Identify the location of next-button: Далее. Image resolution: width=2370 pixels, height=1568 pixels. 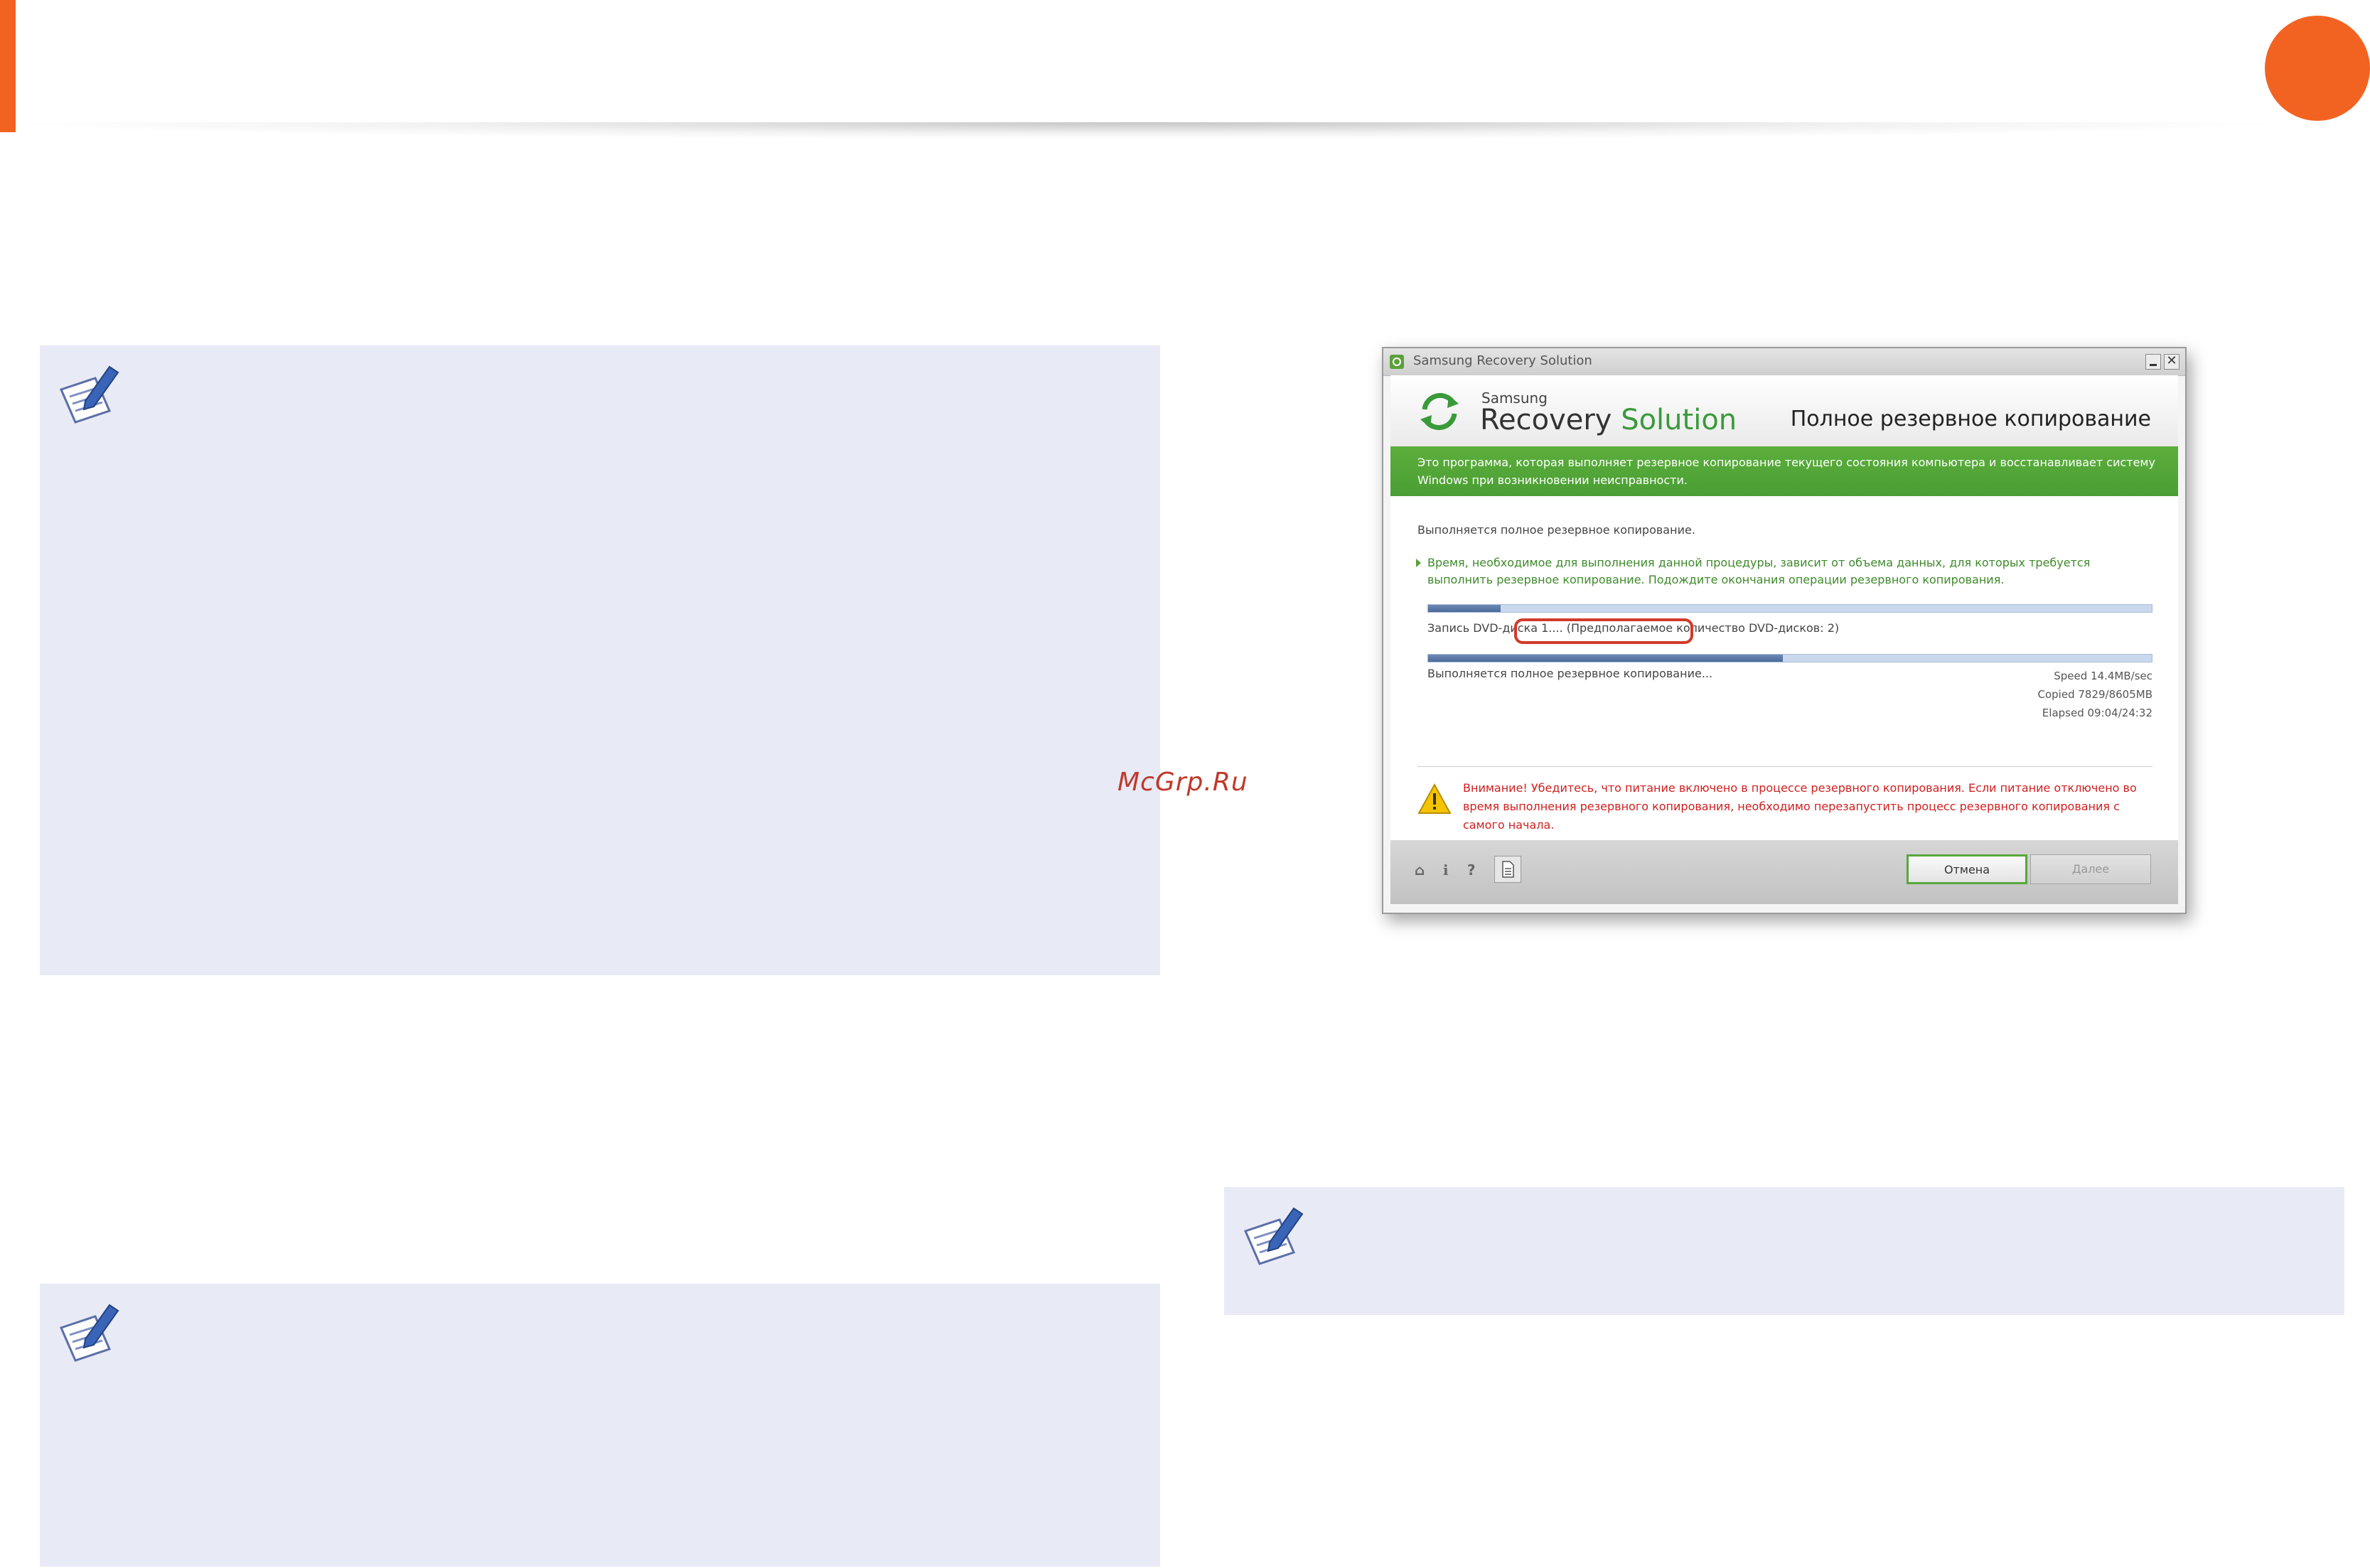
(2090, 869).